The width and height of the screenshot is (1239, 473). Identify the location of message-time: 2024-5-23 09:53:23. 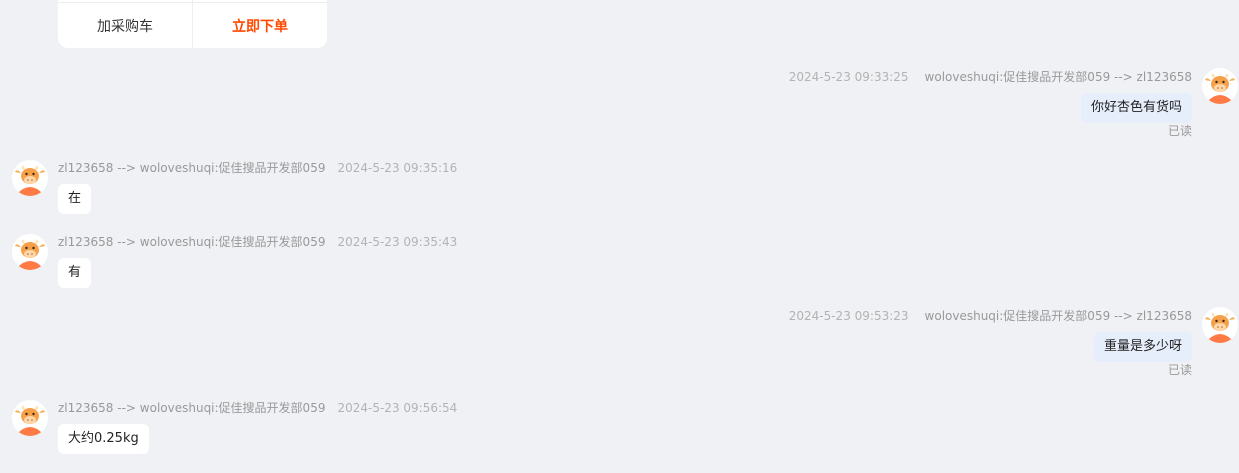
(848, 316).